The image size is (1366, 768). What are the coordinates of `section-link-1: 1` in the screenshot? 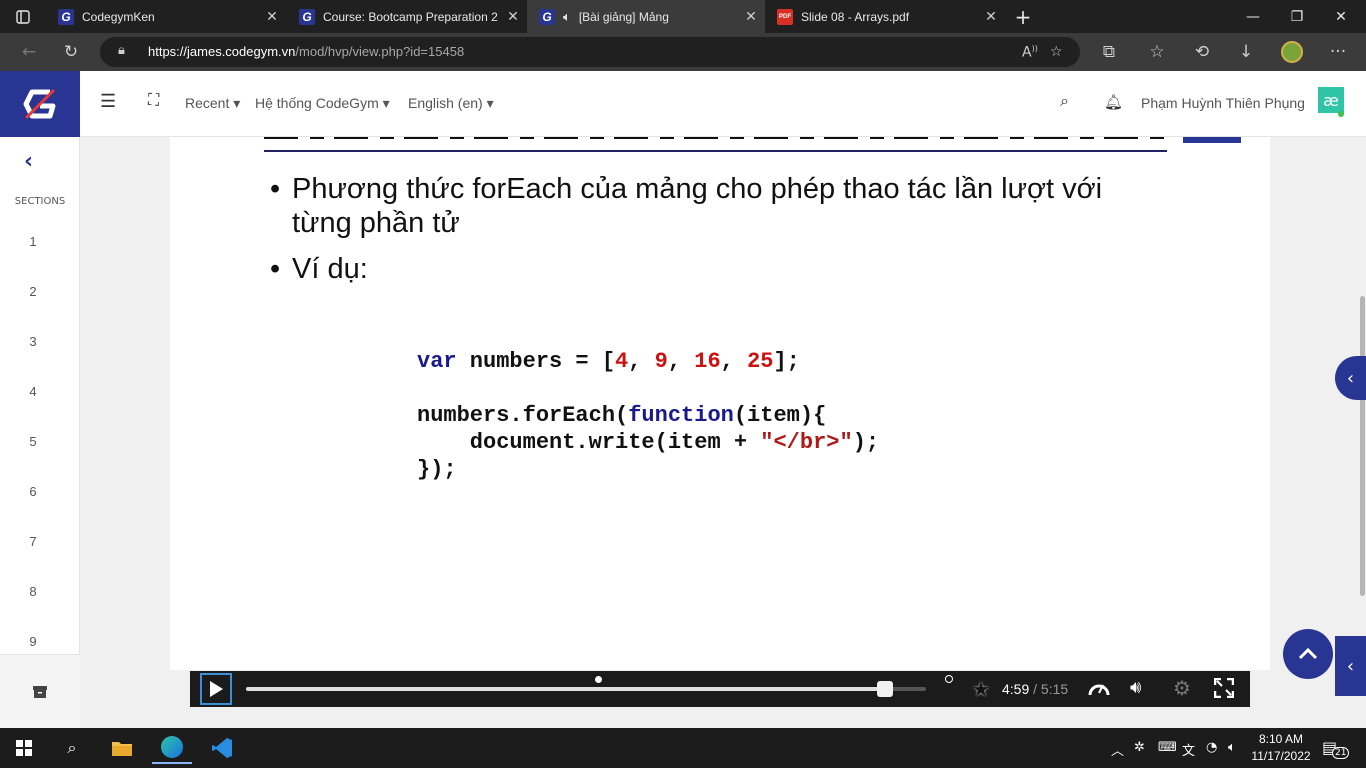 It's located at (33, 241).